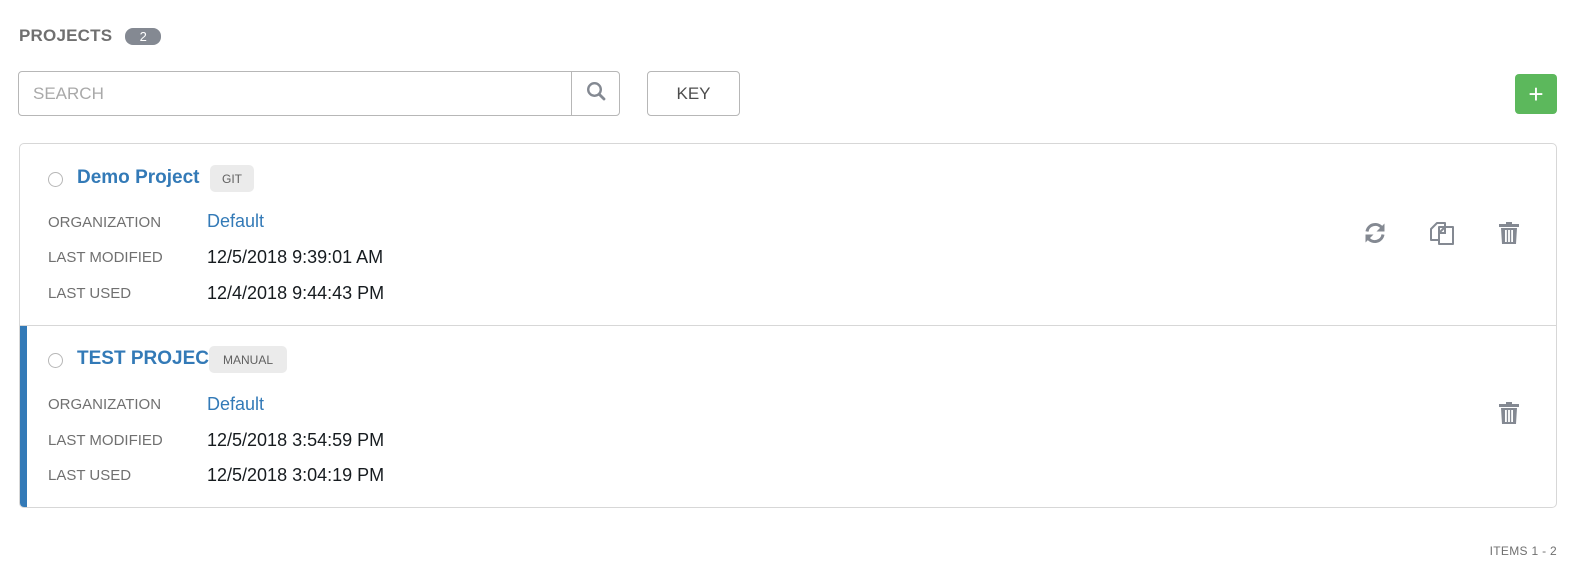 This screenshot has height=583, width=1593. What do you see at coordinates (693, 93) in the screenshot?
I see `key-button: KEY` at bounding box center [693, 93].